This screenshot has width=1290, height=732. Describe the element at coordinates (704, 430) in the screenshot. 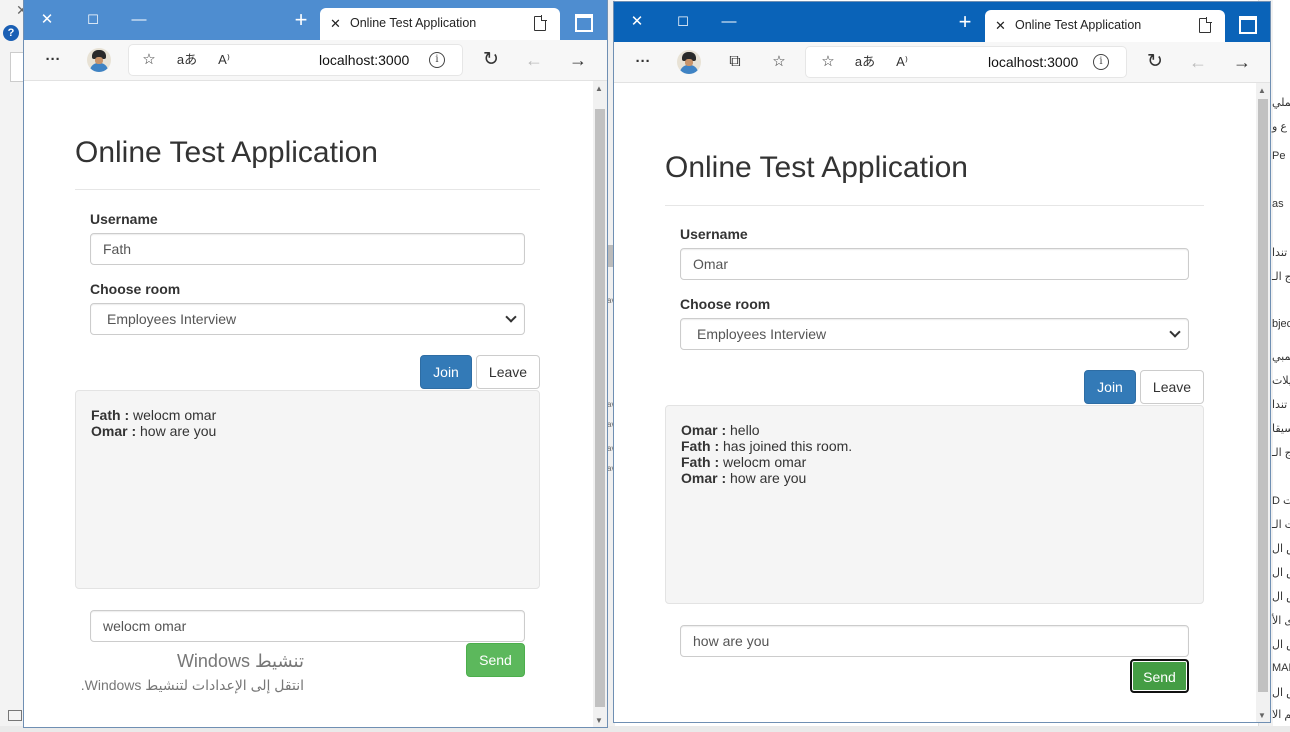

I see `message-user: Omar :` at that location.